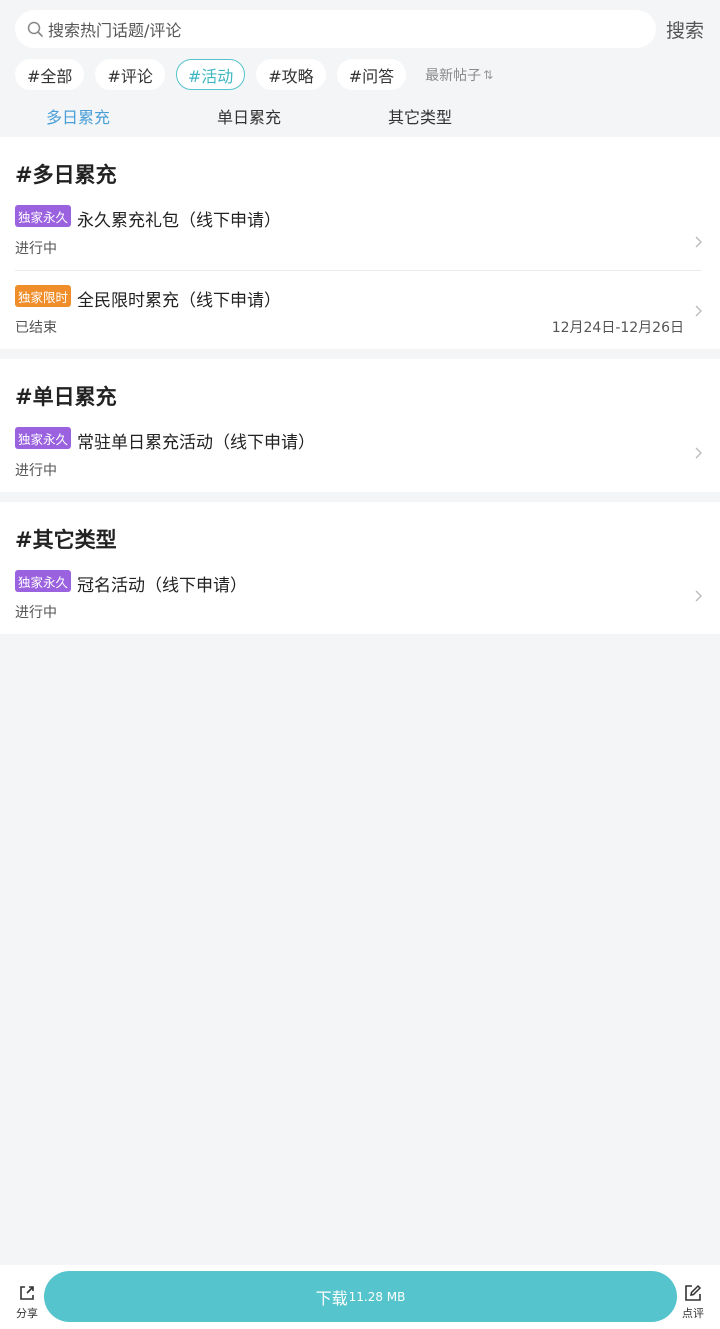  What do you see at coordinates (254, 74) in the screenshot?
I see `filter-chips: #全部 #评论 #活动 #攻略 #问答 最新帖子 ⇅` at bounding box center [254, 74].